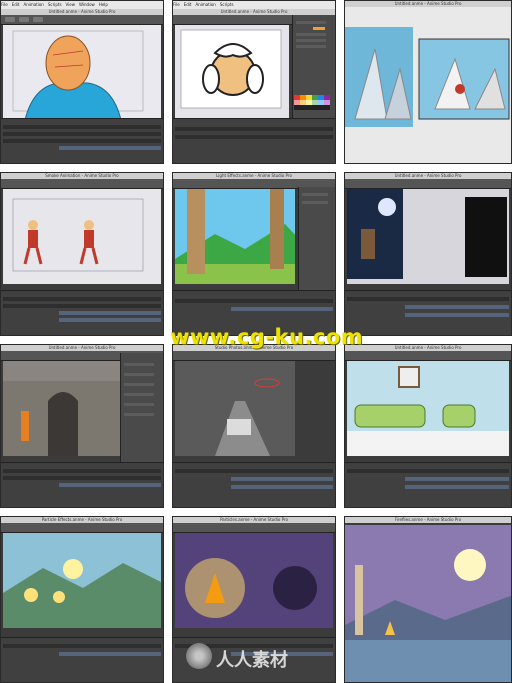  Describe the element at coordinates (103, 4) in the screenshot. I see `menu-help: Help` at that location.